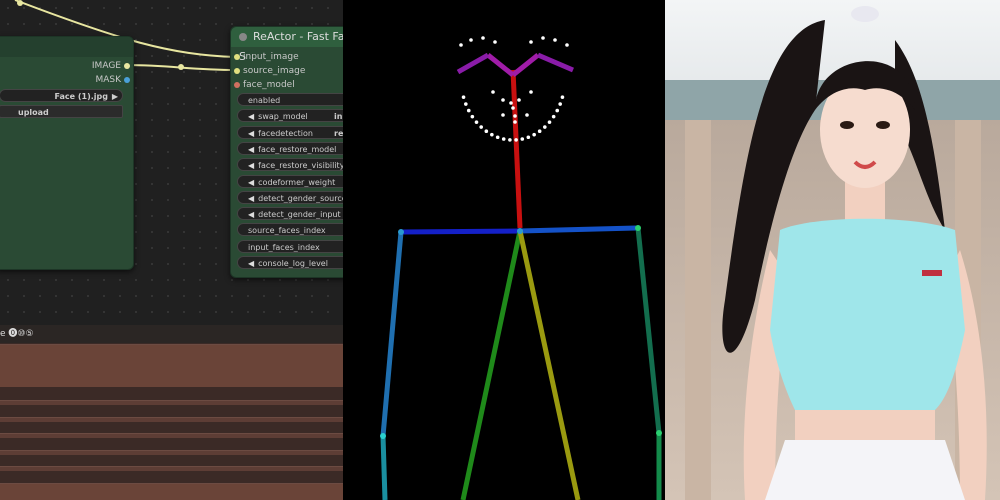 Image resolution: width=1000 pixels, height=500 pixels. Describe the element at coordinates (300, 198) in the screenshot. I see `widget-label: detect_gender_source` at that location.